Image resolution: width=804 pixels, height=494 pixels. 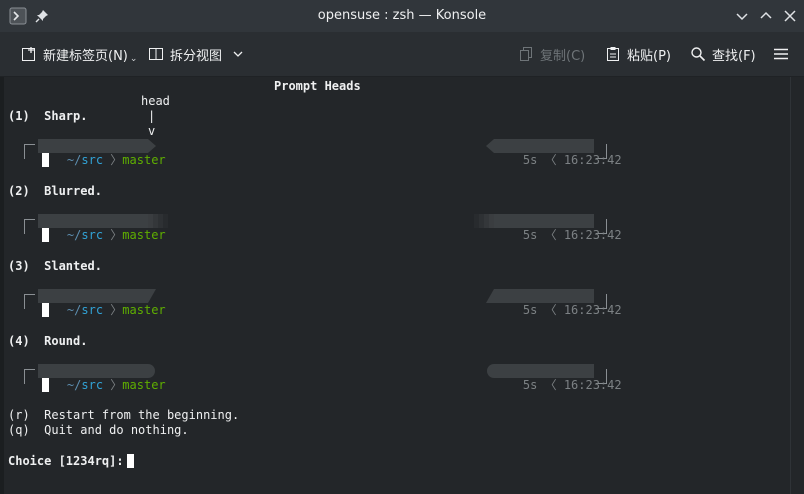 What do you see at coordinates (698, 54) in the screenshot?
I see `search-icon` at bounding box center [698, 54].